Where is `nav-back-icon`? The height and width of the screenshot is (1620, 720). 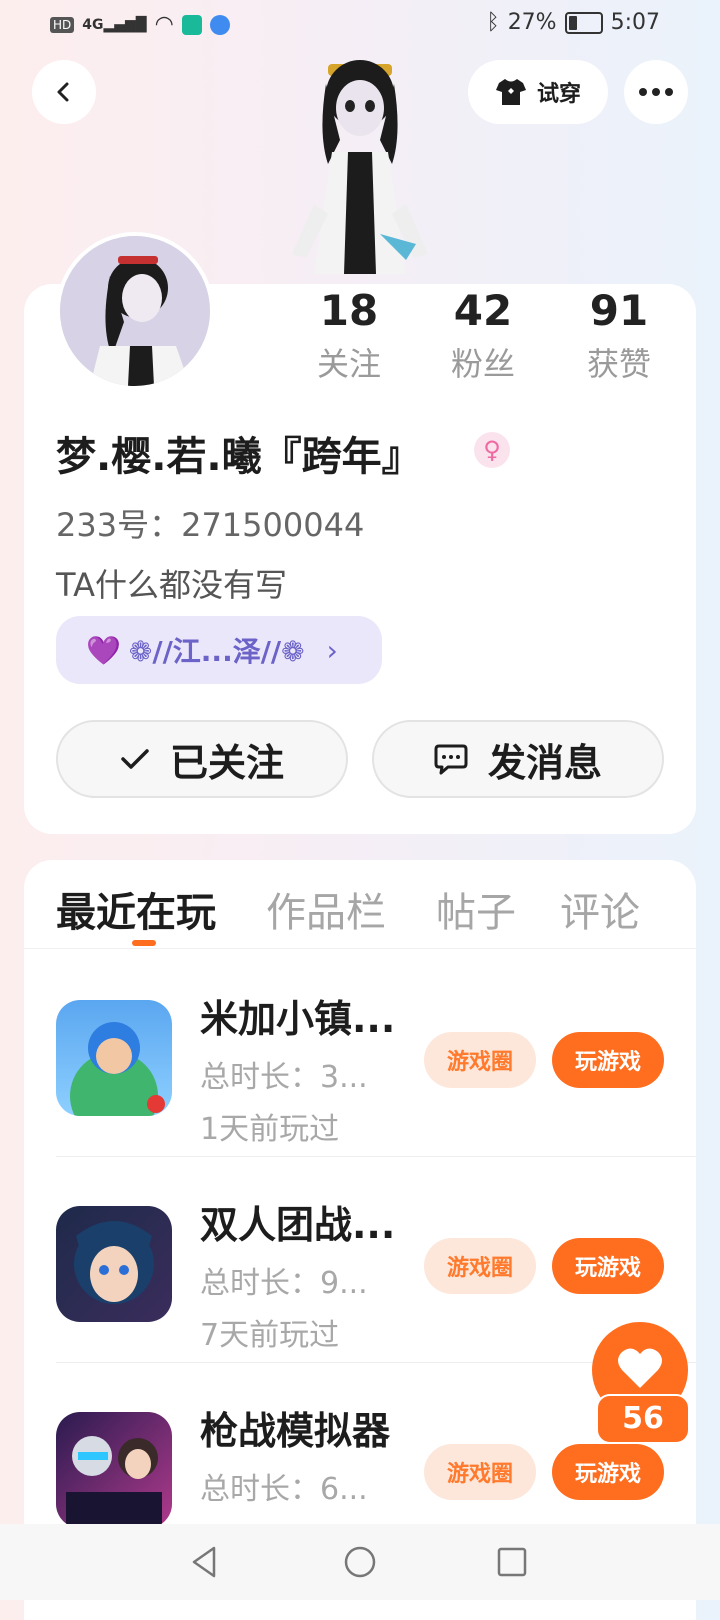 nav-back-icon is located at coordinates (206, 1562).